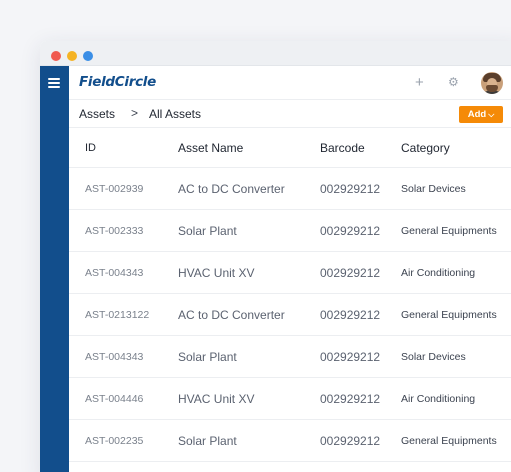 The height and width of the screenshot is (472, 511). I want to click on column-header-id: ID, so click(90, 148).